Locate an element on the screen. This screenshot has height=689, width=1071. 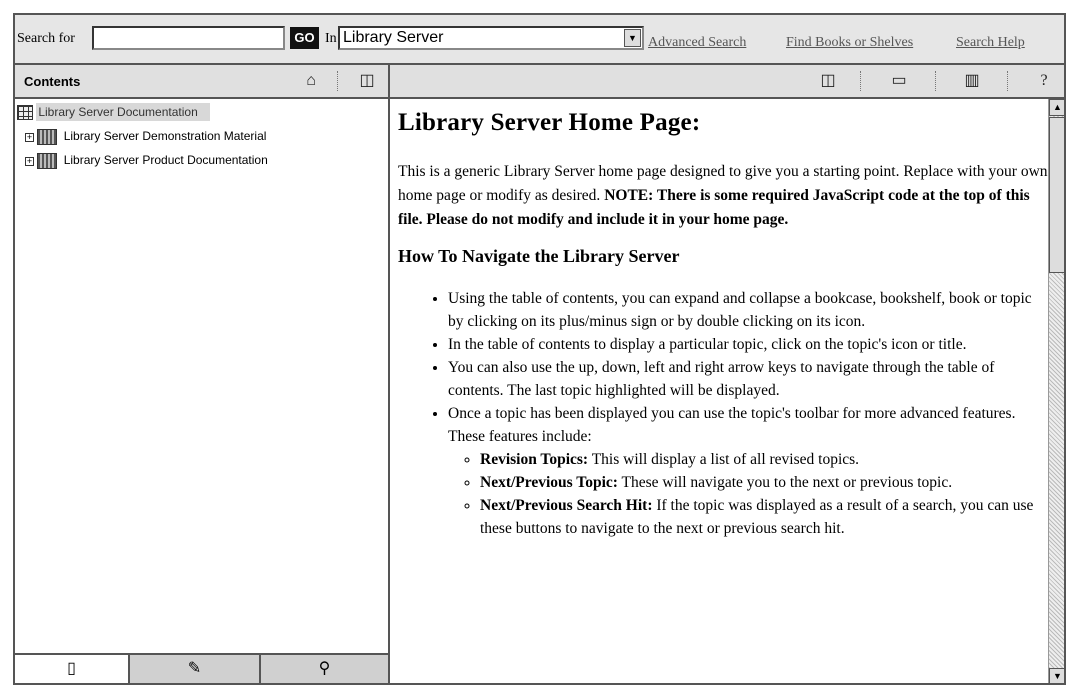
feature-term: Next/Previous Search Hit: is located at coordinates (566, 505).